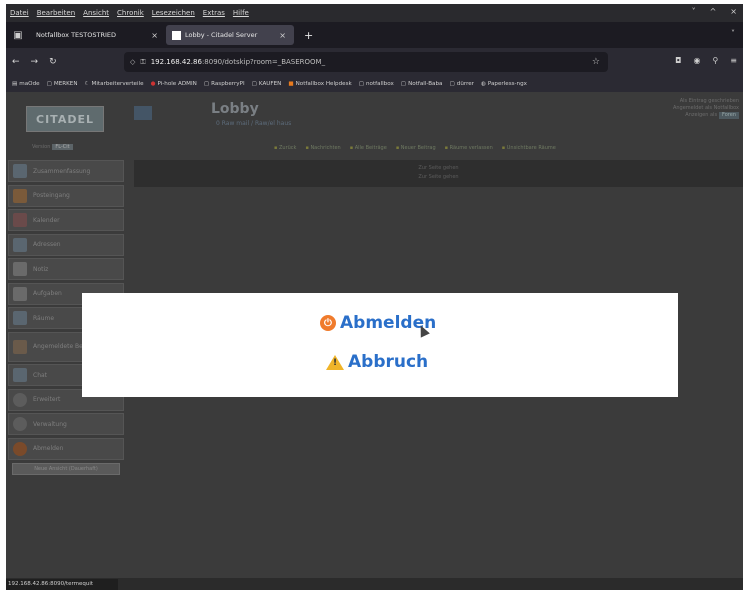 The width and height of the screenshot is (749, 591). Describe the element at coordinates (678, 60) in the screenshot. I see `pocket-icon: ◘` at that location.